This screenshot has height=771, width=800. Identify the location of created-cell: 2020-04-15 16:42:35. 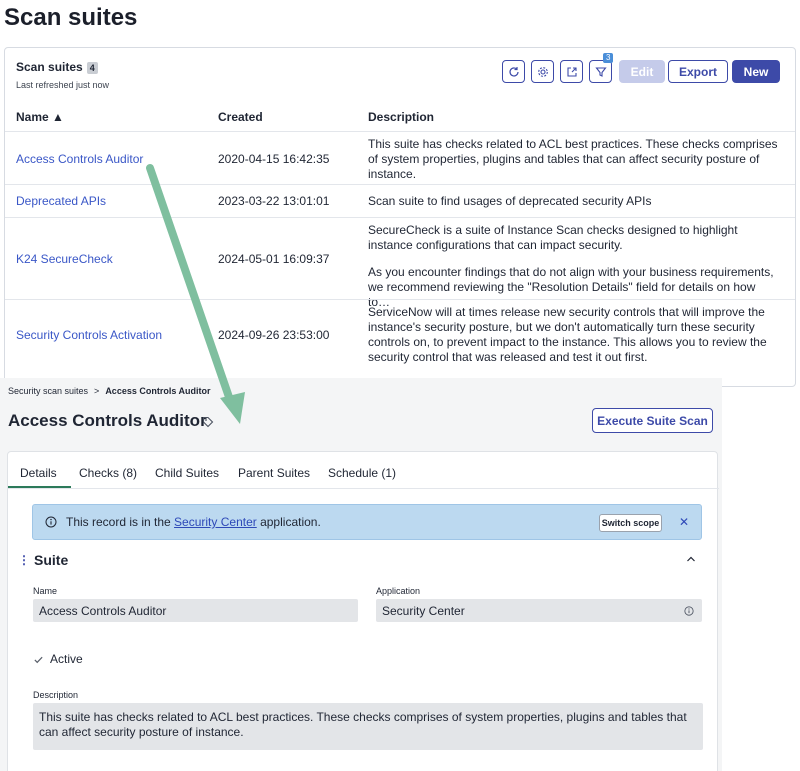
(274, 159).